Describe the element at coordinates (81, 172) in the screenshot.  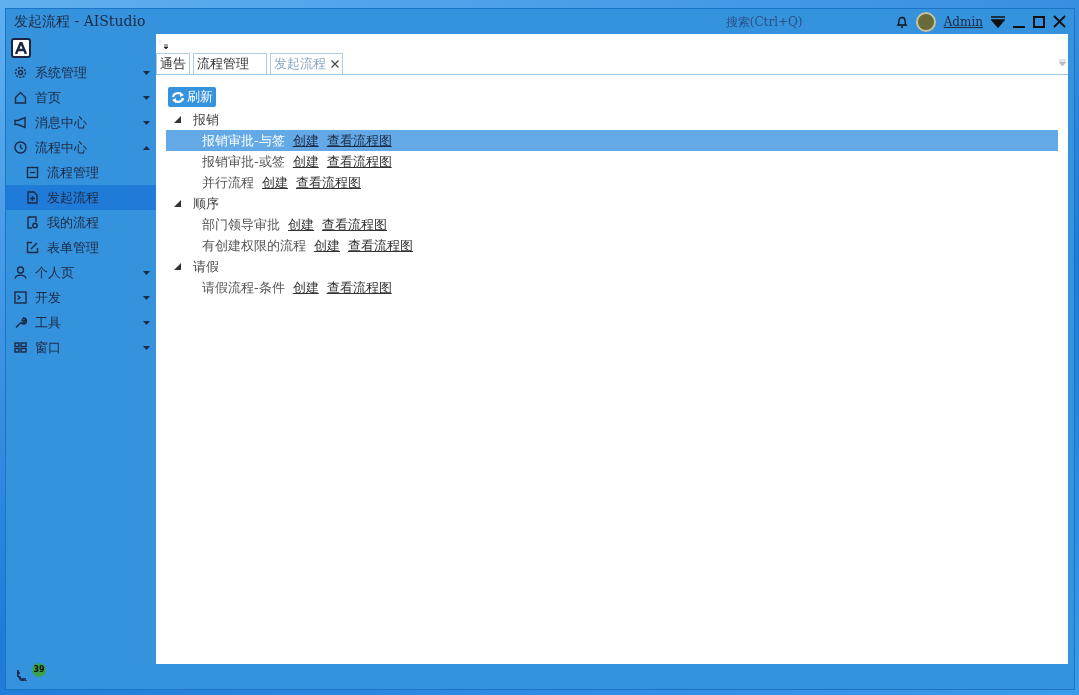
I see `sidebar-item: 流程管理` at that location.